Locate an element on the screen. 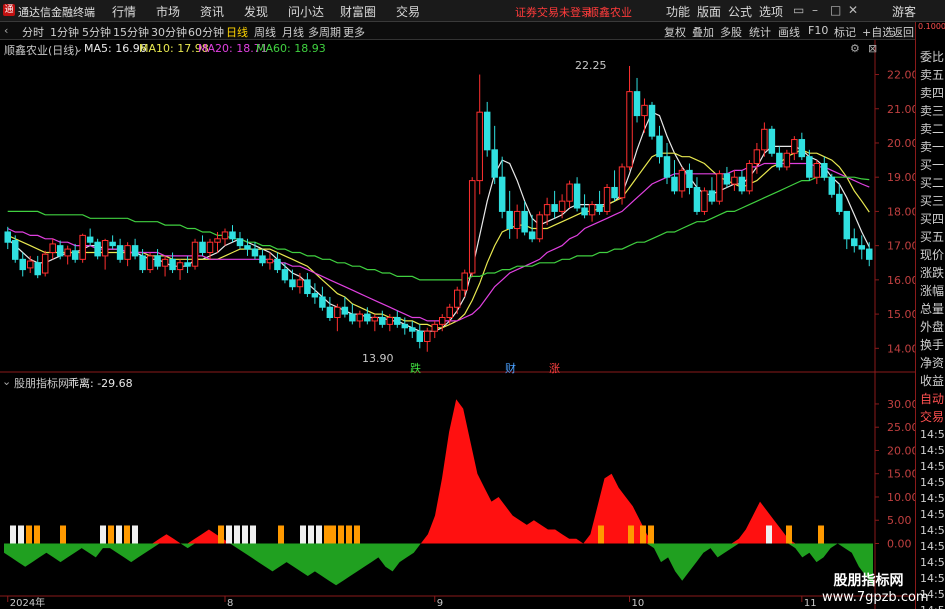 This screenshot has height=609, width=945. panel-label-9: 买四 is located at coordinates (932, 219).